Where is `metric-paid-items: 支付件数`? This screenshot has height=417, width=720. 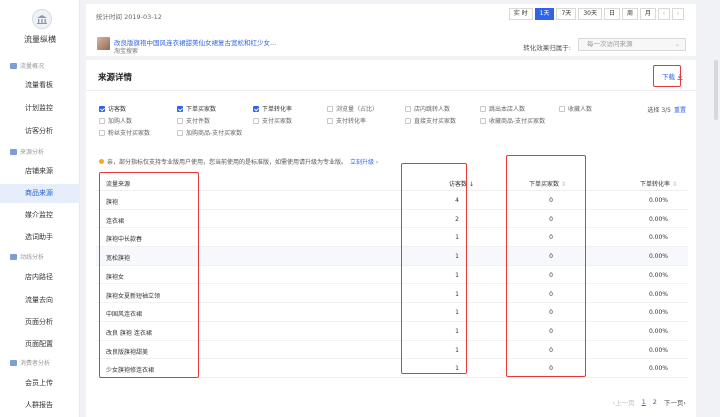 metric-paid-items: 支付件数 is located at coordinates (193, 120).